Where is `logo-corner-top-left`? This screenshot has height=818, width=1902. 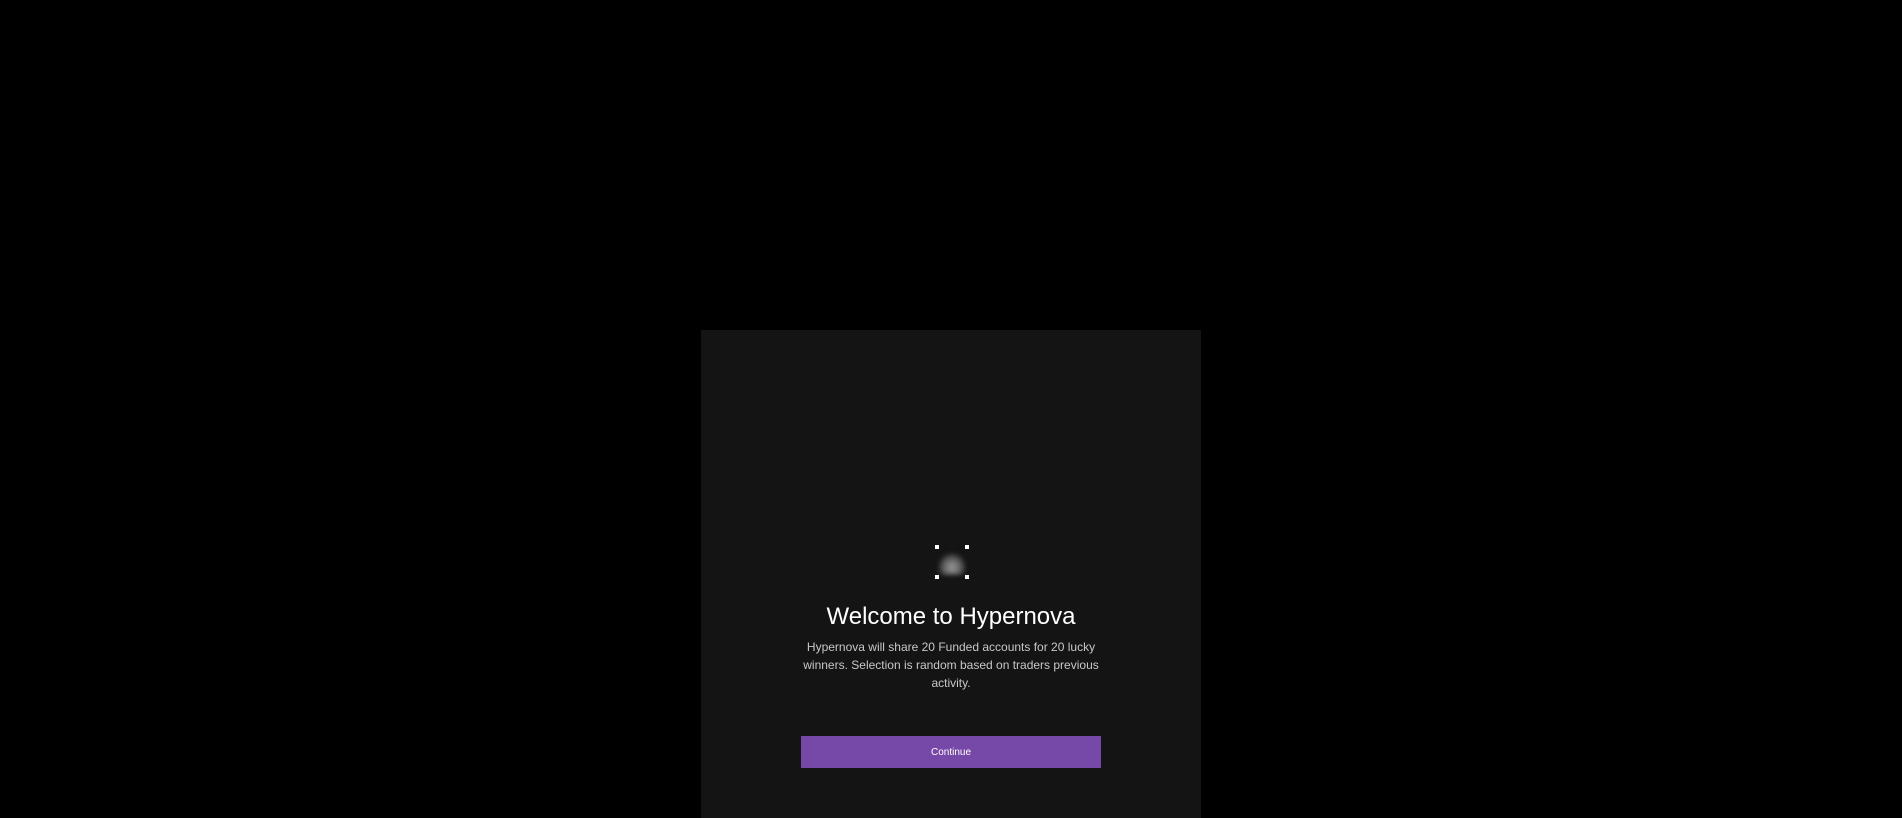
logo-corner-top-left is located at coordinates (937, 547).